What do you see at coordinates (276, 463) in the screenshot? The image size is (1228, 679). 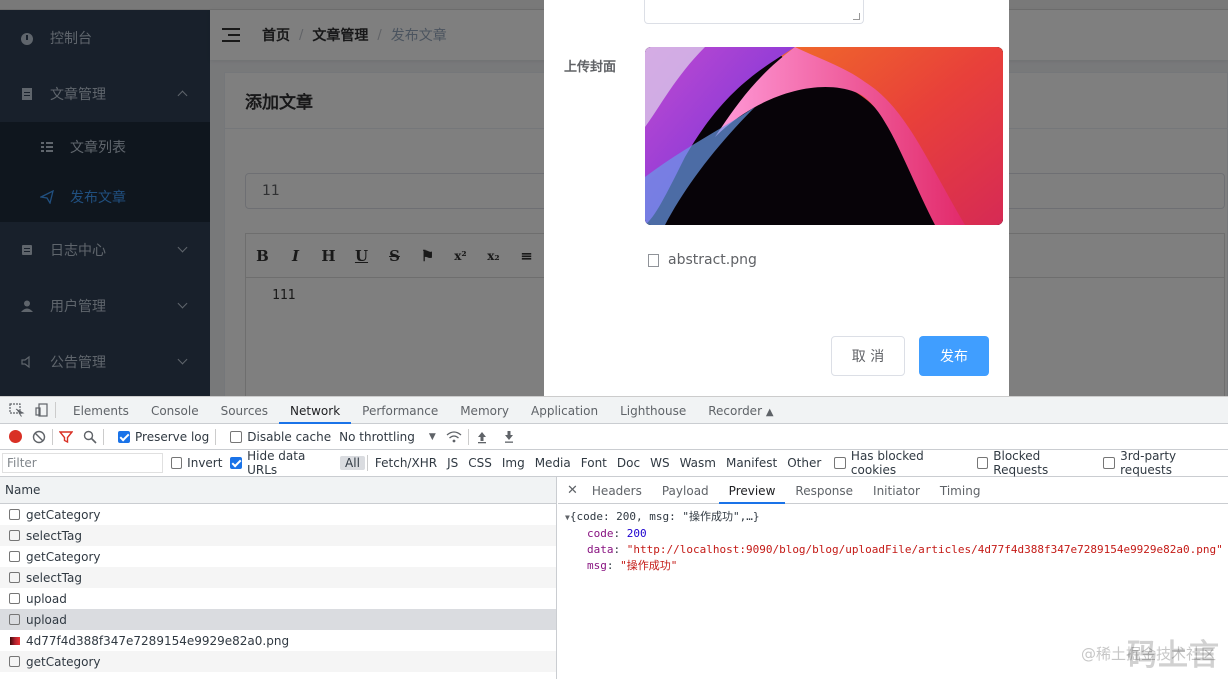 I see `hide-data-urls-label: Hide data URLs` at bounding box center [276, 463].